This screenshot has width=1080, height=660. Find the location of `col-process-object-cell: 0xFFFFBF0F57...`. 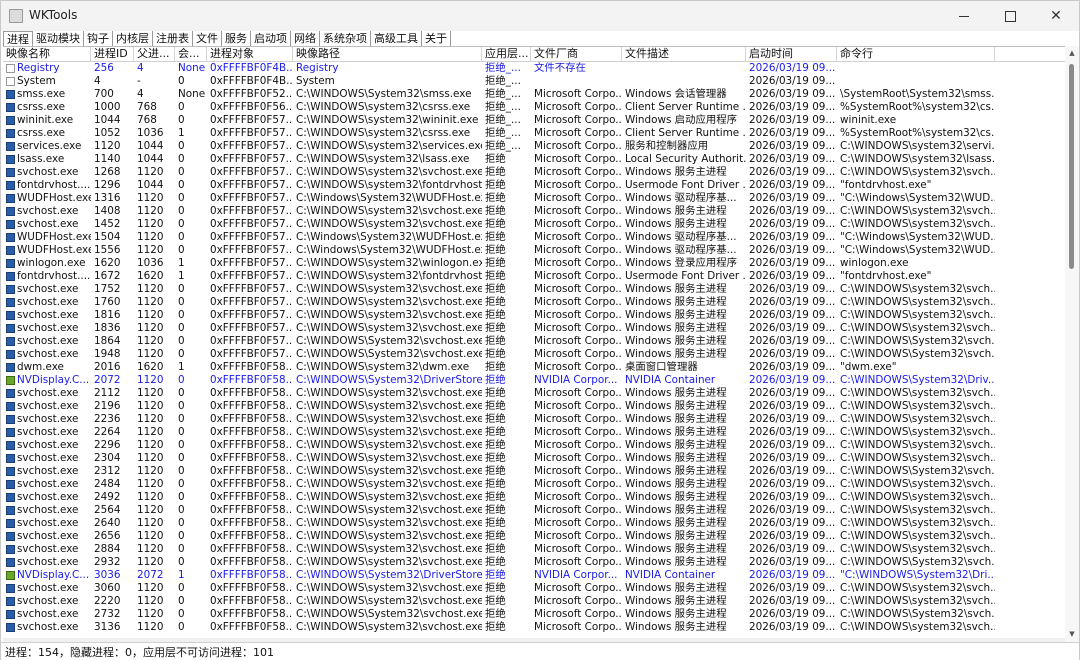

col-process-object-cell: 0xFFFFBF0F57... is located at coordinates (251, 146).